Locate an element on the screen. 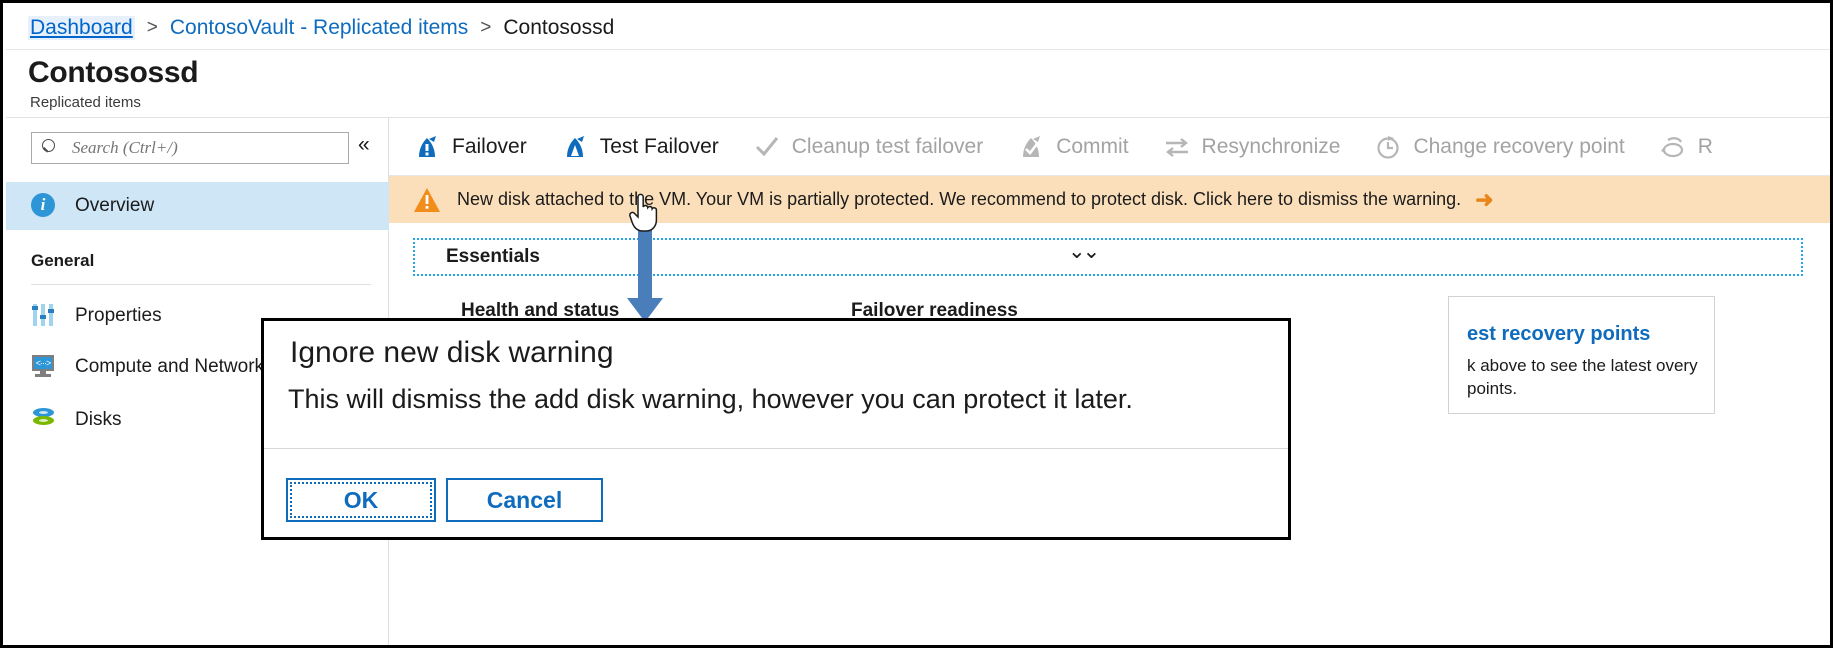 The width and height of the screenshot is (1833, 648). toolbar-label-test-failover: Test Failover is located at coordinates (659, 146).